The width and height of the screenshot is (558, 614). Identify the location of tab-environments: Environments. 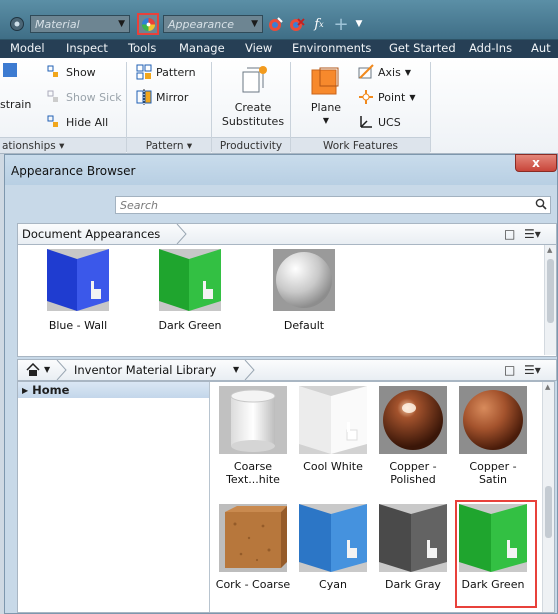
(331, 48).